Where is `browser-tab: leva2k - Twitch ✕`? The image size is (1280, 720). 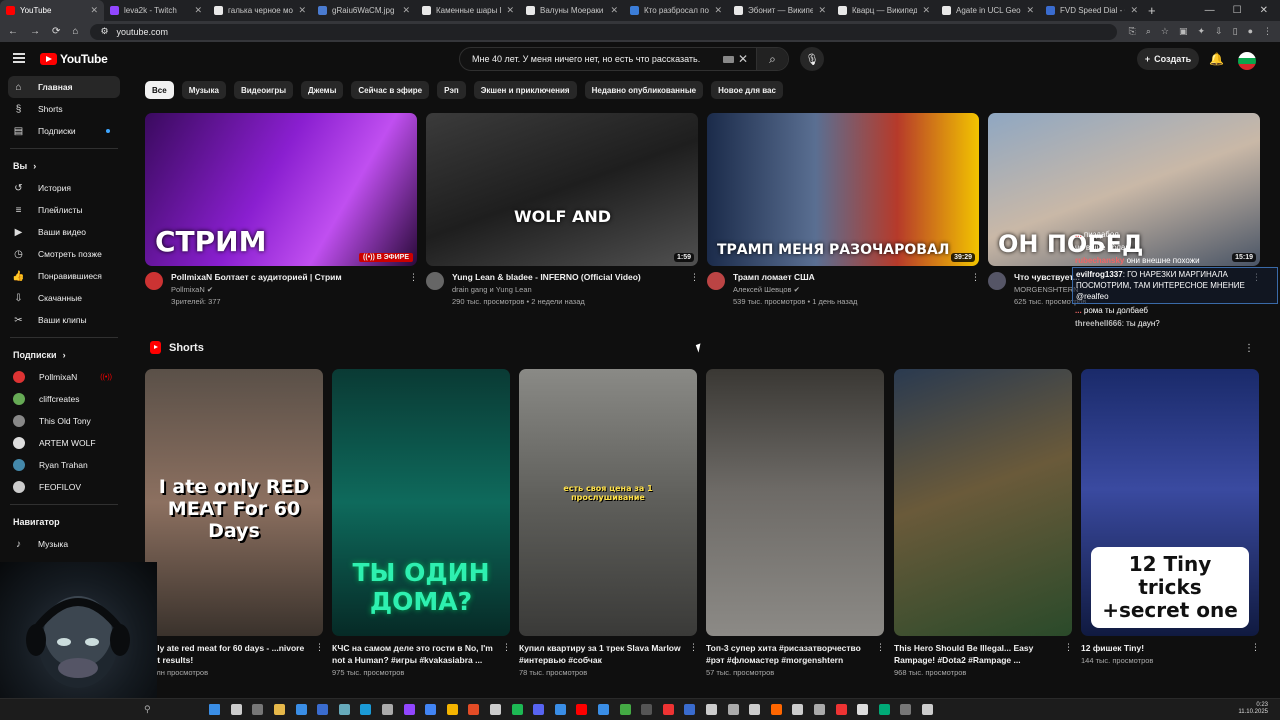 browser-tab: leva2k - Twitch ✕ is located at coordinates (156, 10).